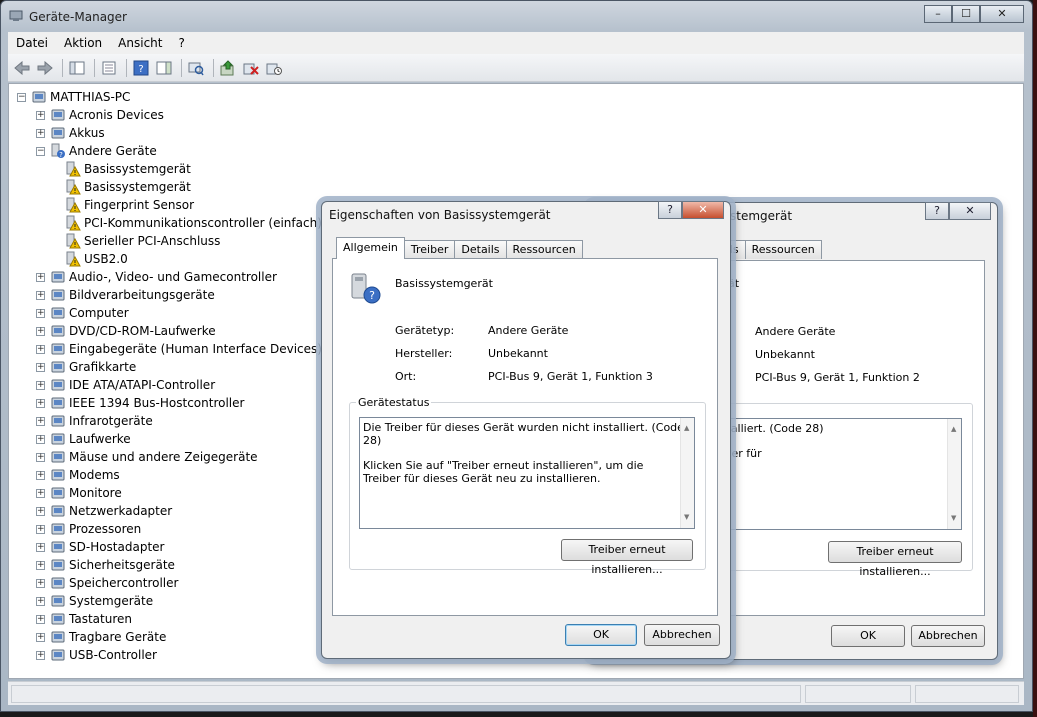 This screenshot has height=717, width=1037. Describe the element at coordinates (164, 68) in the screenshot. I see `action-pane-icon` at that location.